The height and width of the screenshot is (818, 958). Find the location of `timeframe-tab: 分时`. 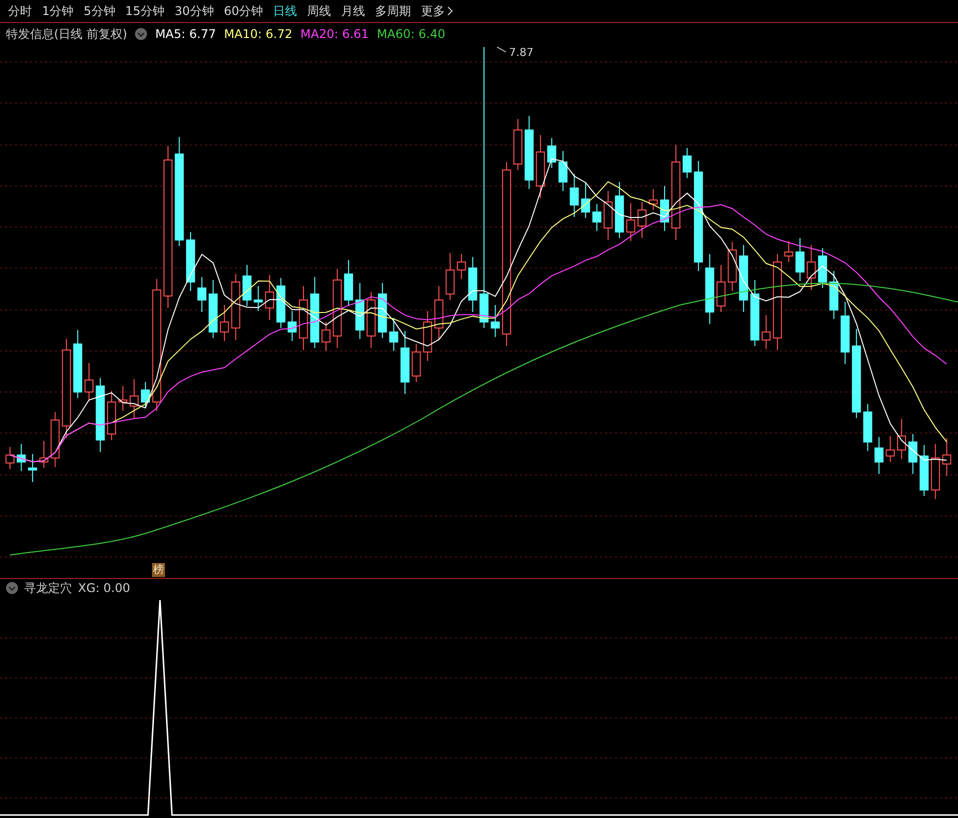

timeframe-tab: 分时 is located at coordinates (20, 11).